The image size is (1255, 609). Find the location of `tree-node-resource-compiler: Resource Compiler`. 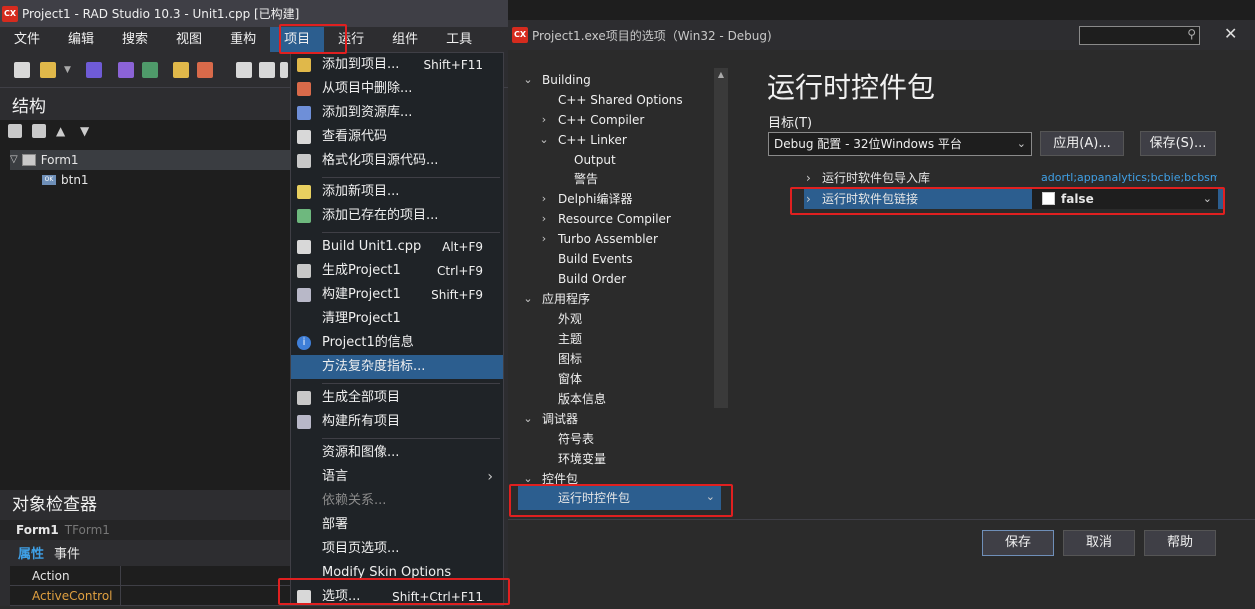

tree-node-resource-compiler: Resource Compiler is located at coordinates (614, 219).